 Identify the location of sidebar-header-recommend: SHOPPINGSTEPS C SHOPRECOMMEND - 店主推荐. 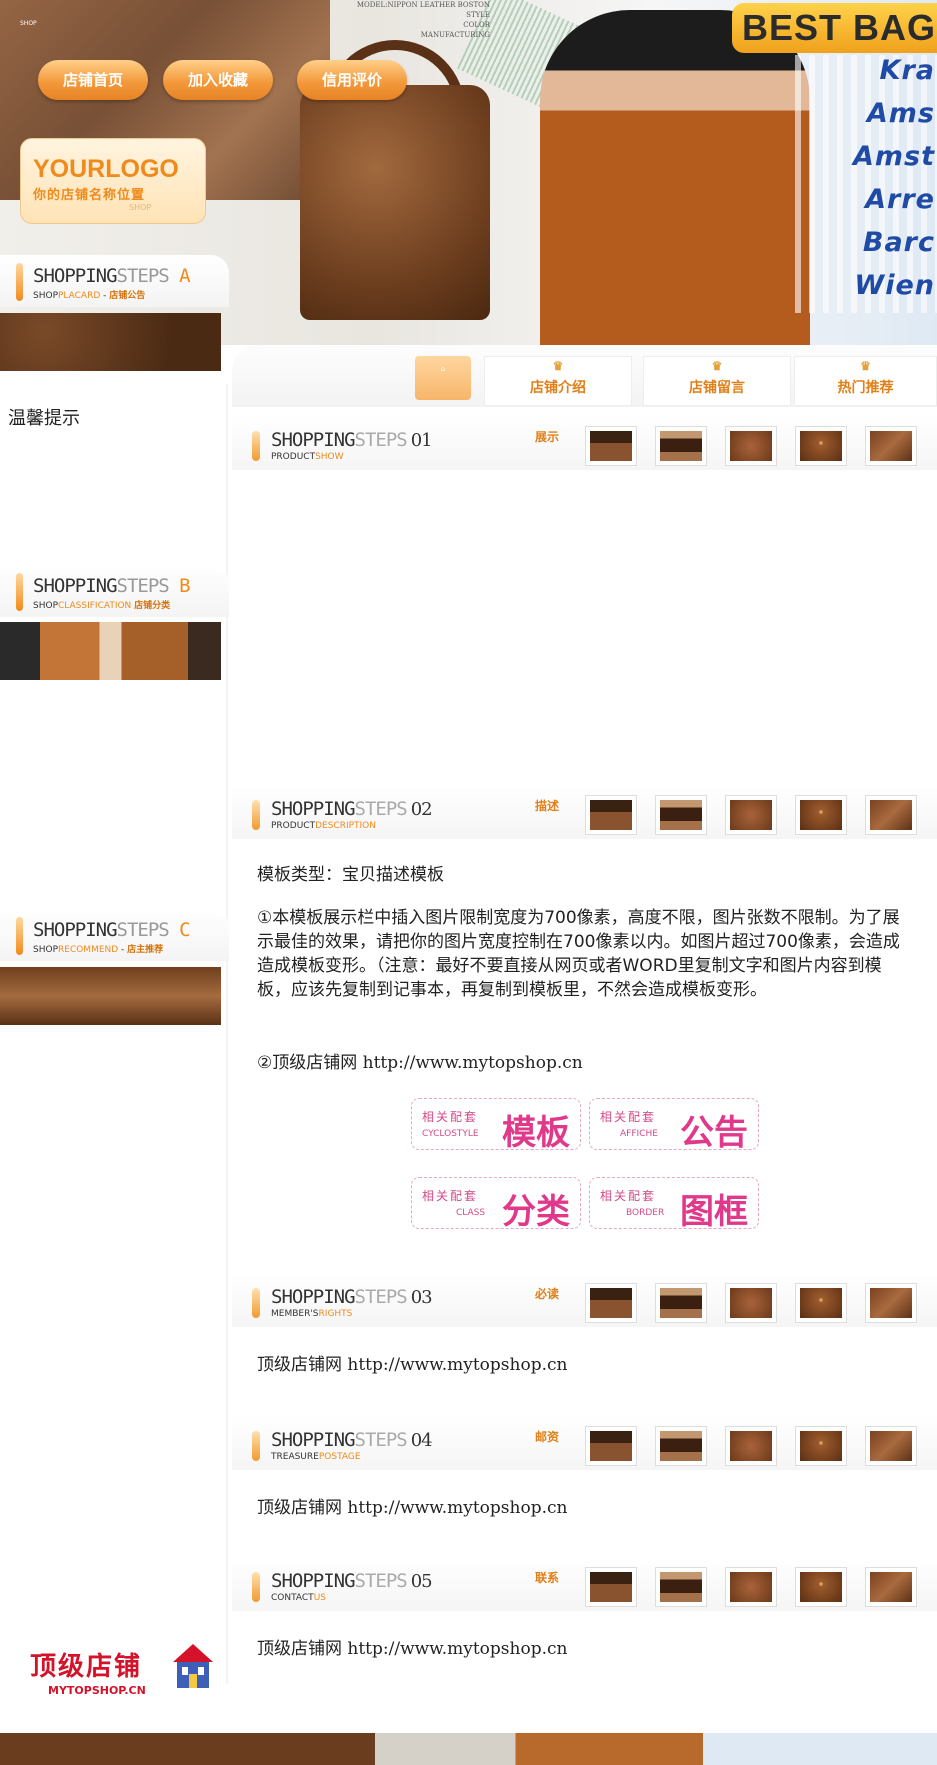
(114, 935).